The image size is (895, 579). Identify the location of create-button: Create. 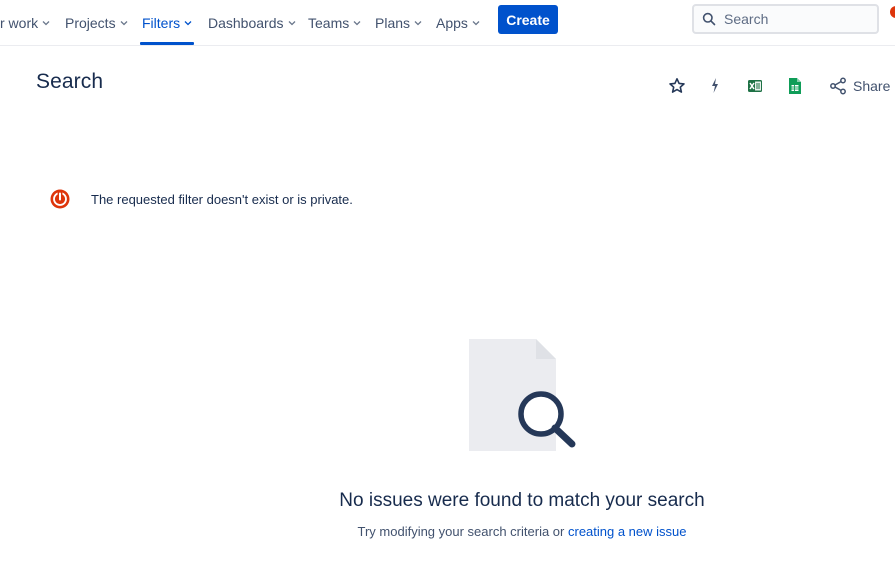
(528, 19).